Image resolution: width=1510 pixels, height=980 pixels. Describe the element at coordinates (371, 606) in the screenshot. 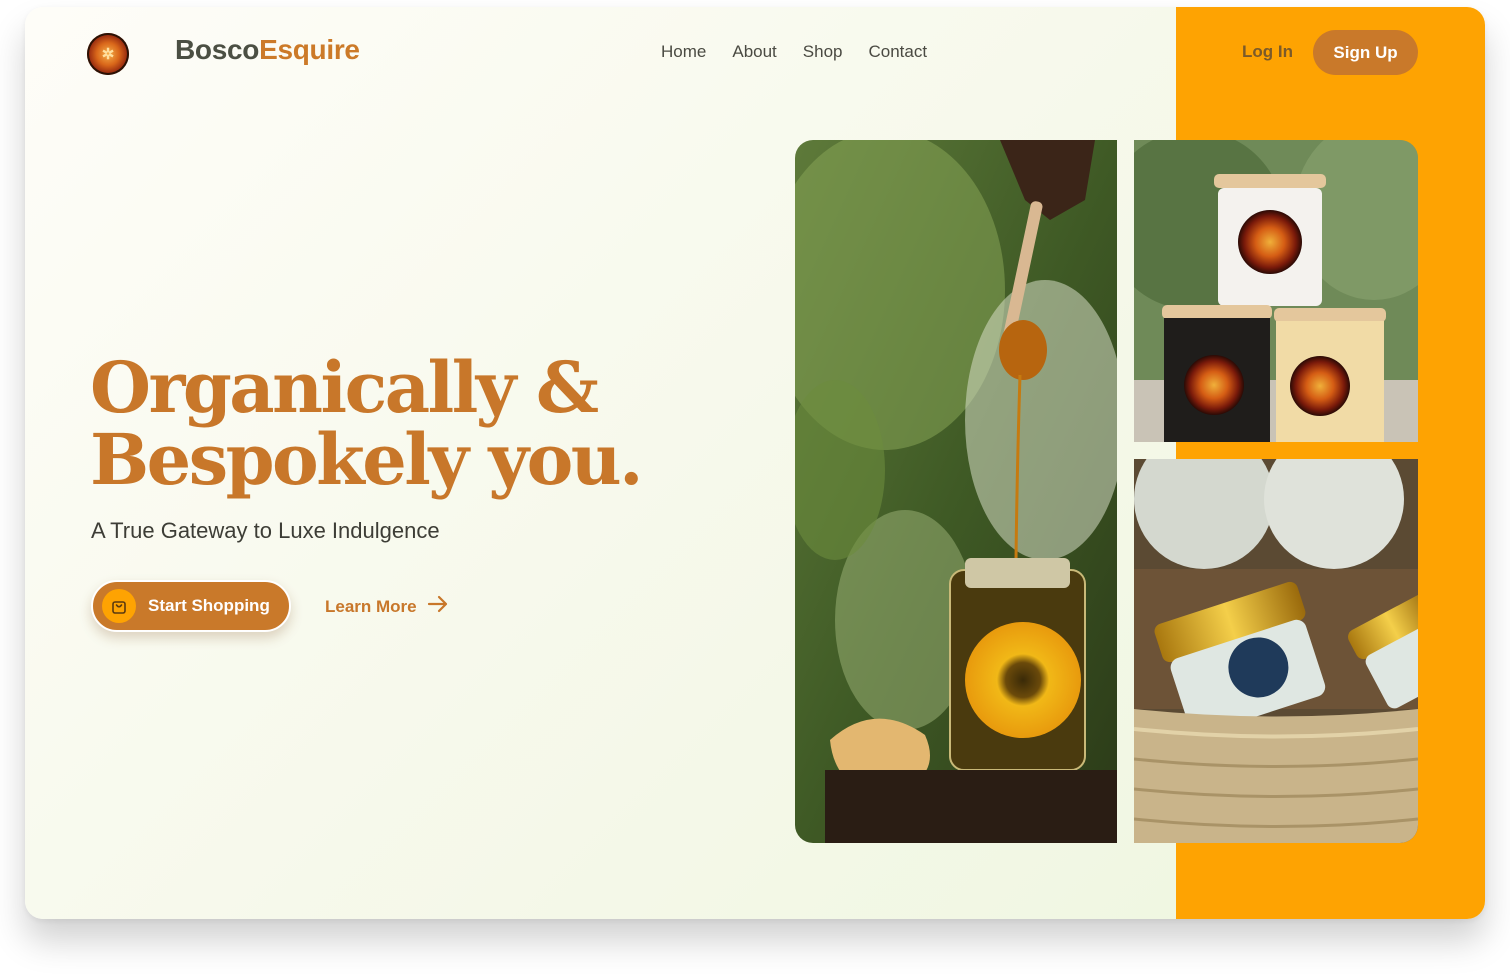

I see `learn-more-label: Learn More` at that location.